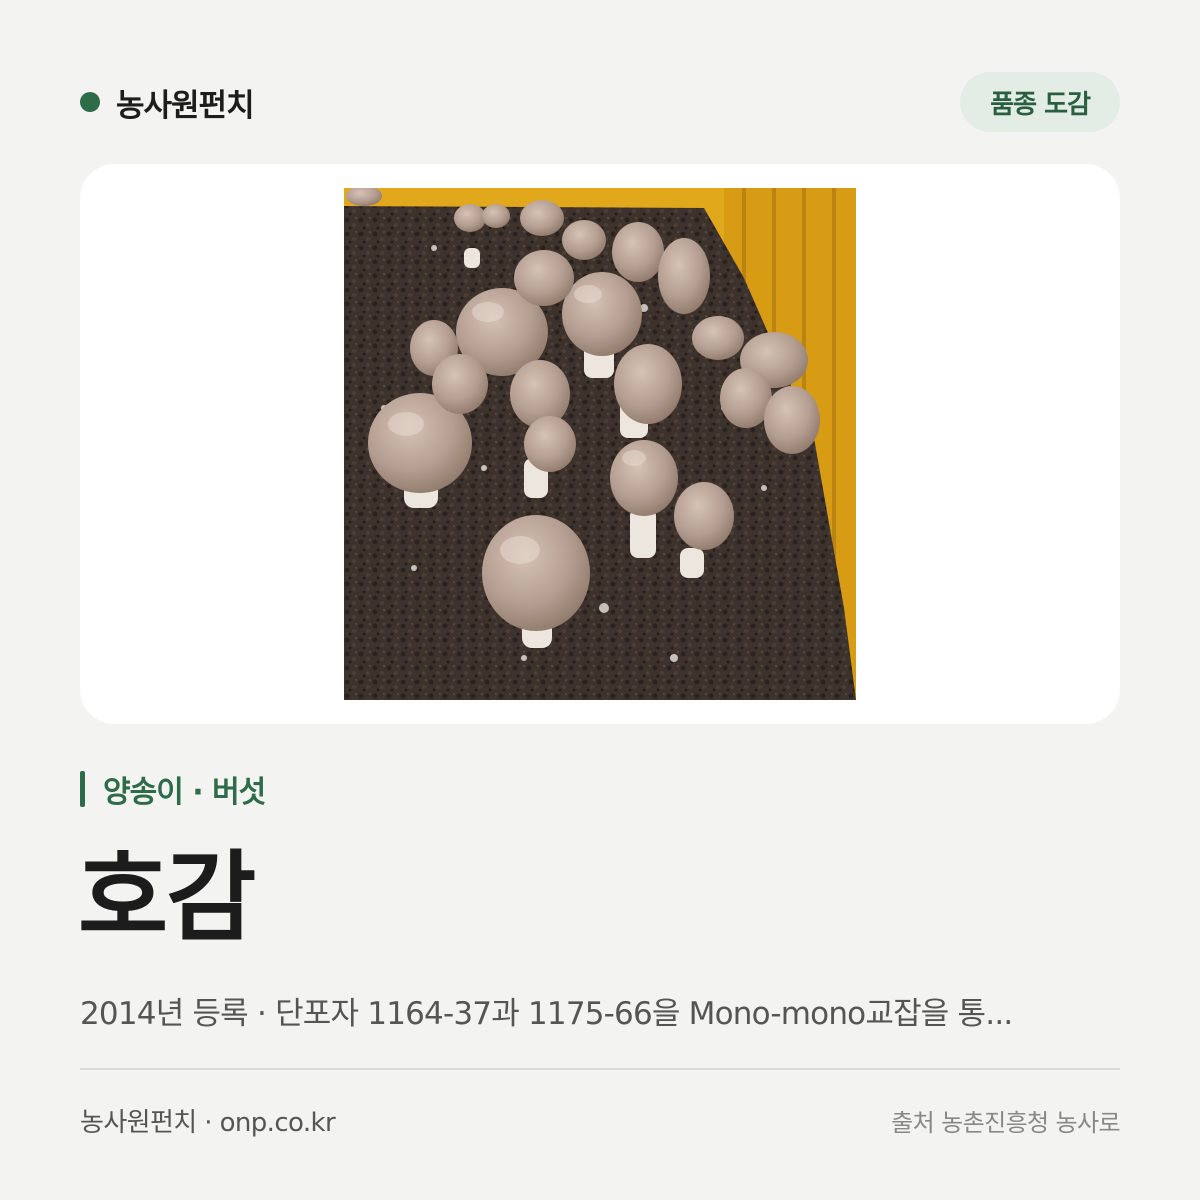 This screenshot has width=1200, height=1200. I want to click on variety-guide-badge: 품종 도감, so click(1040, 102).